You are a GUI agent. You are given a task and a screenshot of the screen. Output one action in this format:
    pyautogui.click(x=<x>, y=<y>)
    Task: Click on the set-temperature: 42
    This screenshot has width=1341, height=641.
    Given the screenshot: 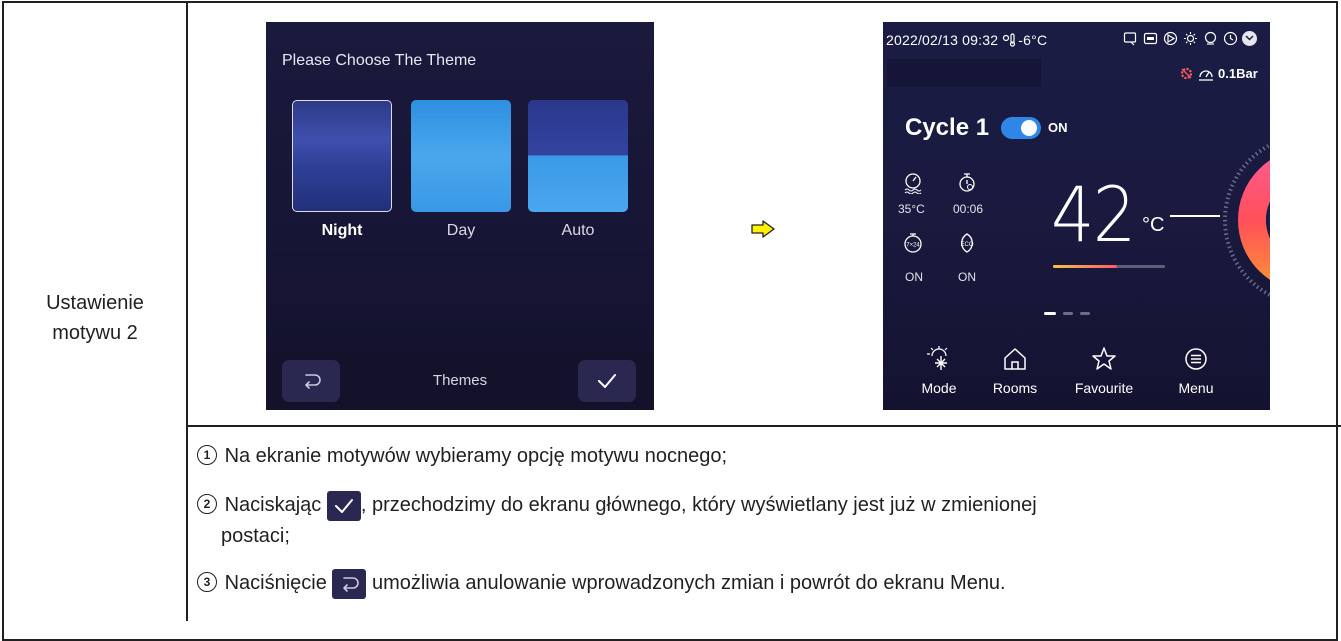 What is the action you would take?
    pyautogui.click(x=1093, y=214)
    